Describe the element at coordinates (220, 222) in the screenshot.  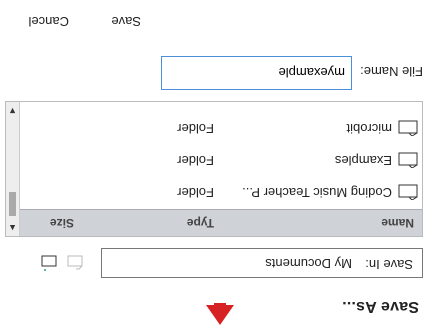
I see `list-header: Name Type Size` at that location.